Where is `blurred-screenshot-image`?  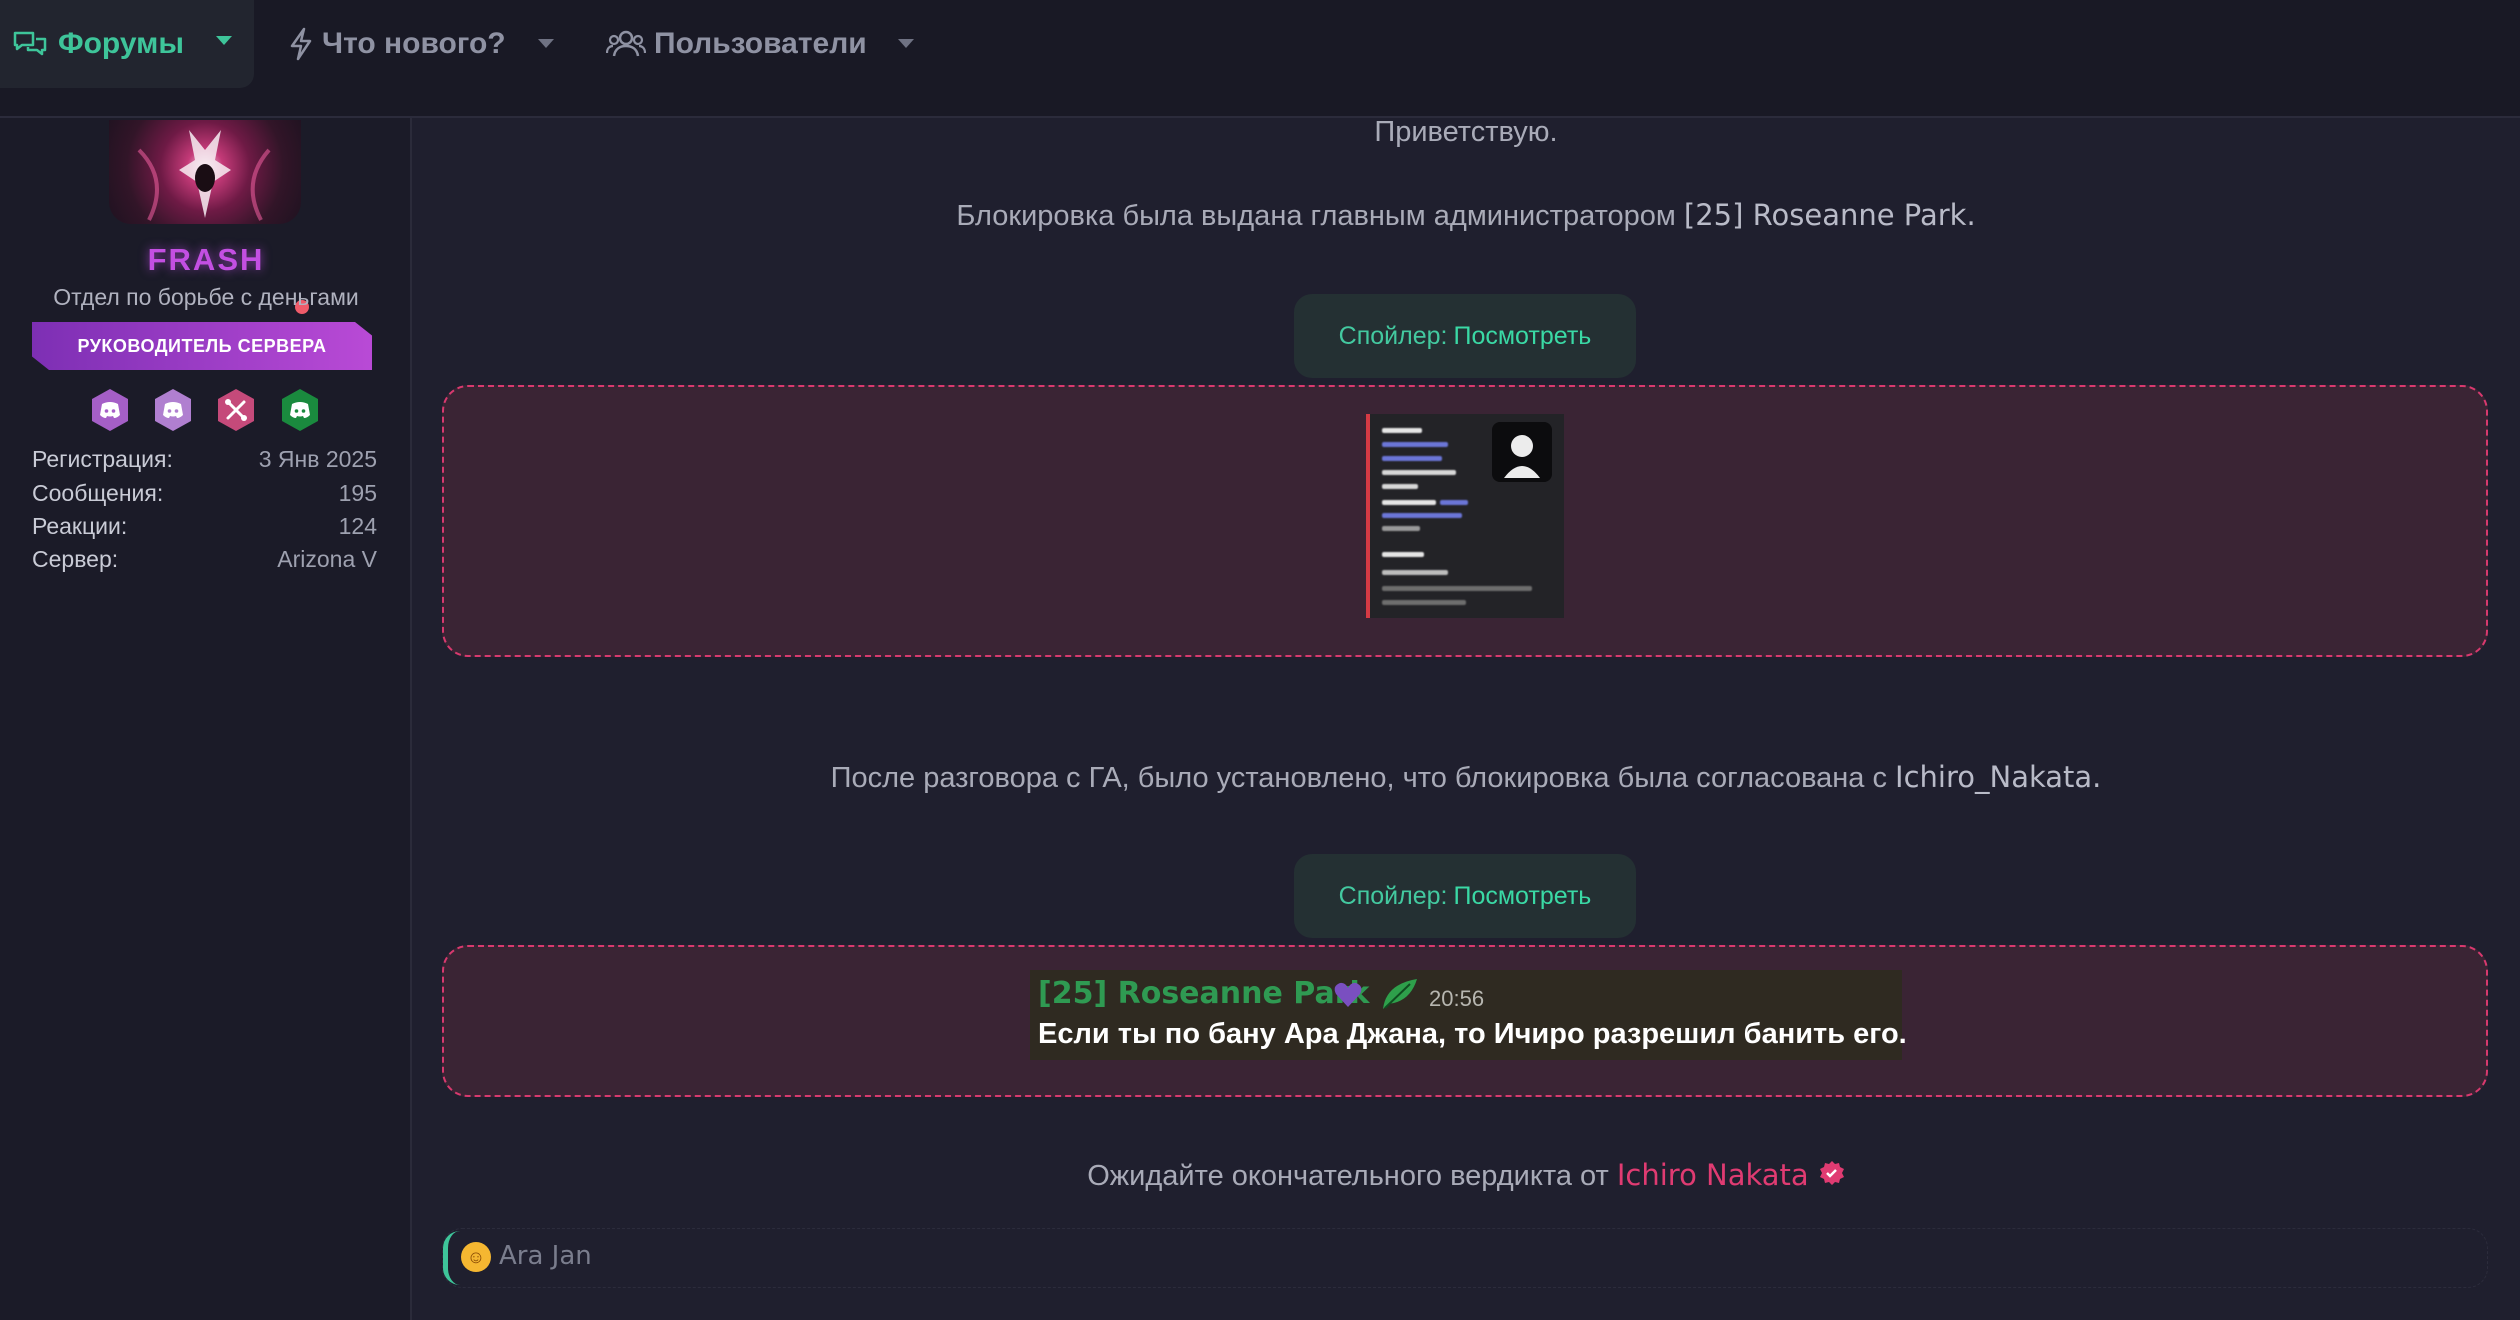
blurred-screenshot-image is located at coordinates (1465, 516).